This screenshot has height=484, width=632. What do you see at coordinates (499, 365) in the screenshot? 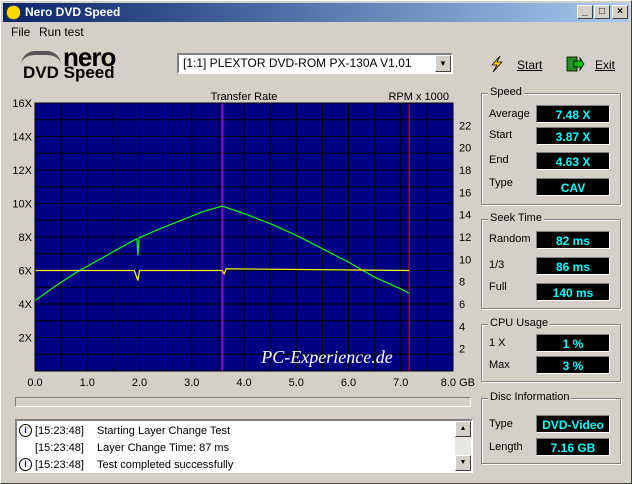
I see `cpu-max-label: Max` at bounding box center [499, 365].